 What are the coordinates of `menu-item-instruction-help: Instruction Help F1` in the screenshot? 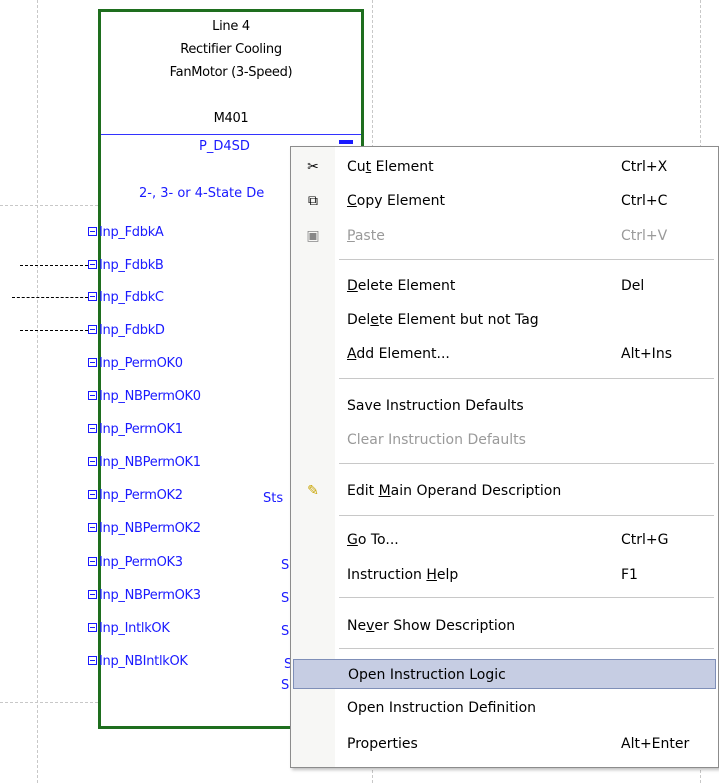 It's located at (504, 575).